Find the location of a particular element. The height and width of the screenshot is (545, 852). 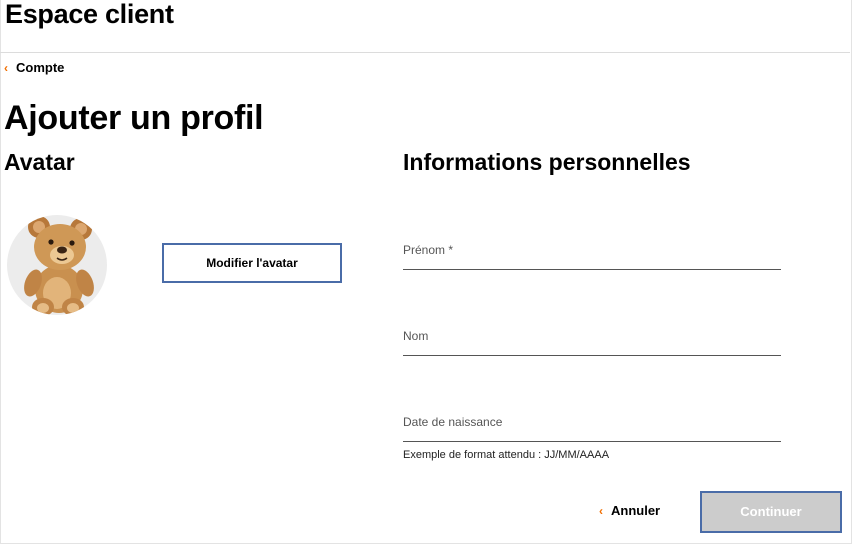

info-section-title: Informations personnelles is located at coordinates (547, 162).